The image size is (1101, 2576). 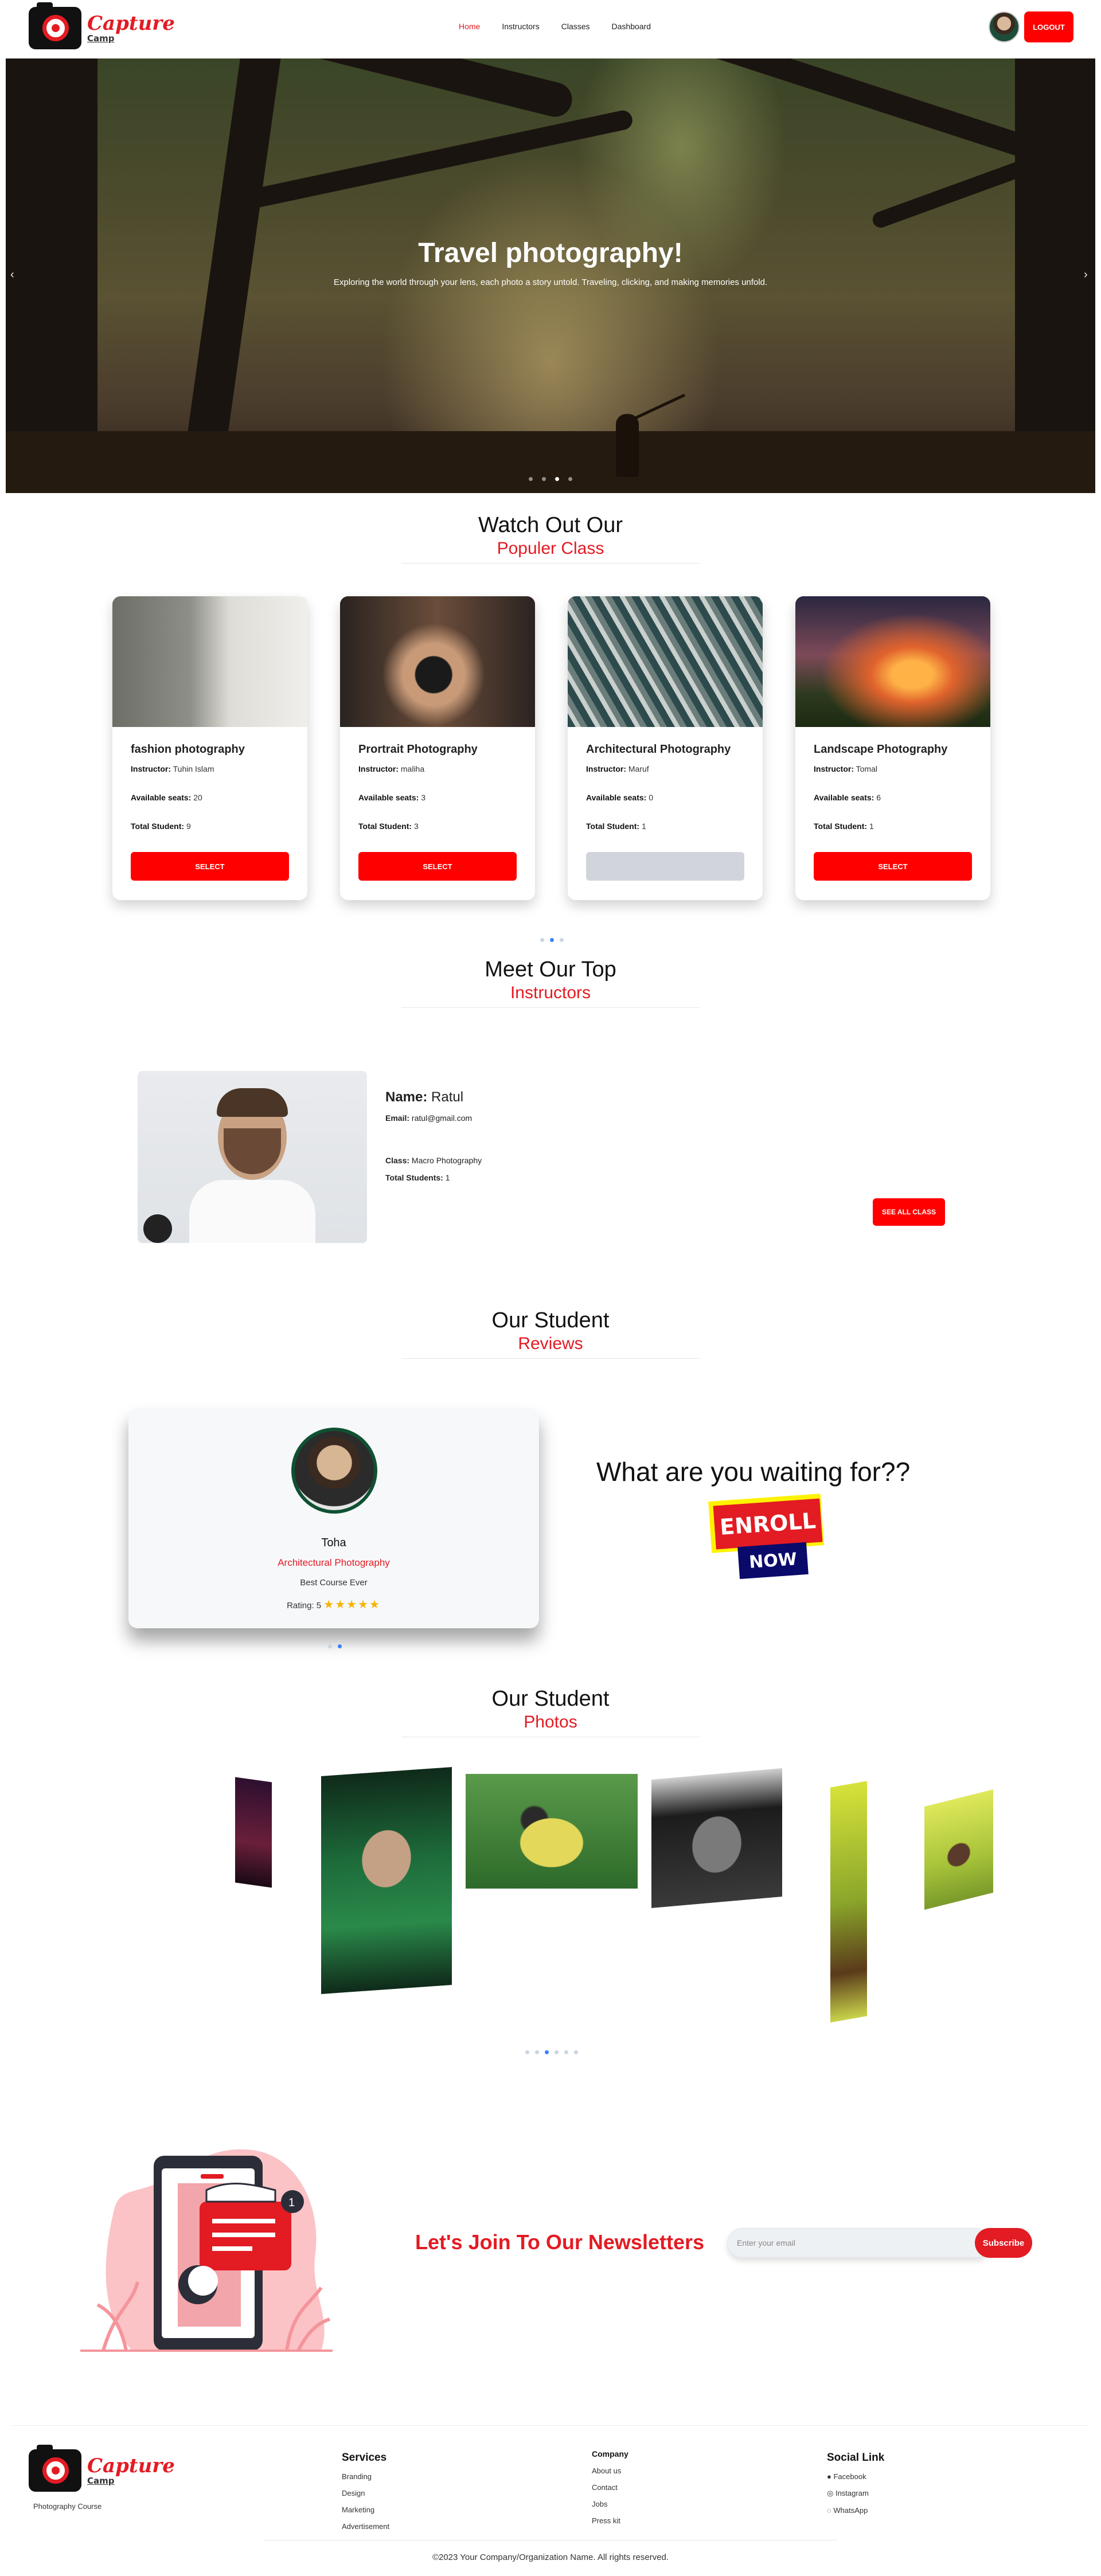 What do you see at coordinates (658, 749) in the screenshot?
I see `class-title: Architectural Photography` at bounding box center [658, 749].